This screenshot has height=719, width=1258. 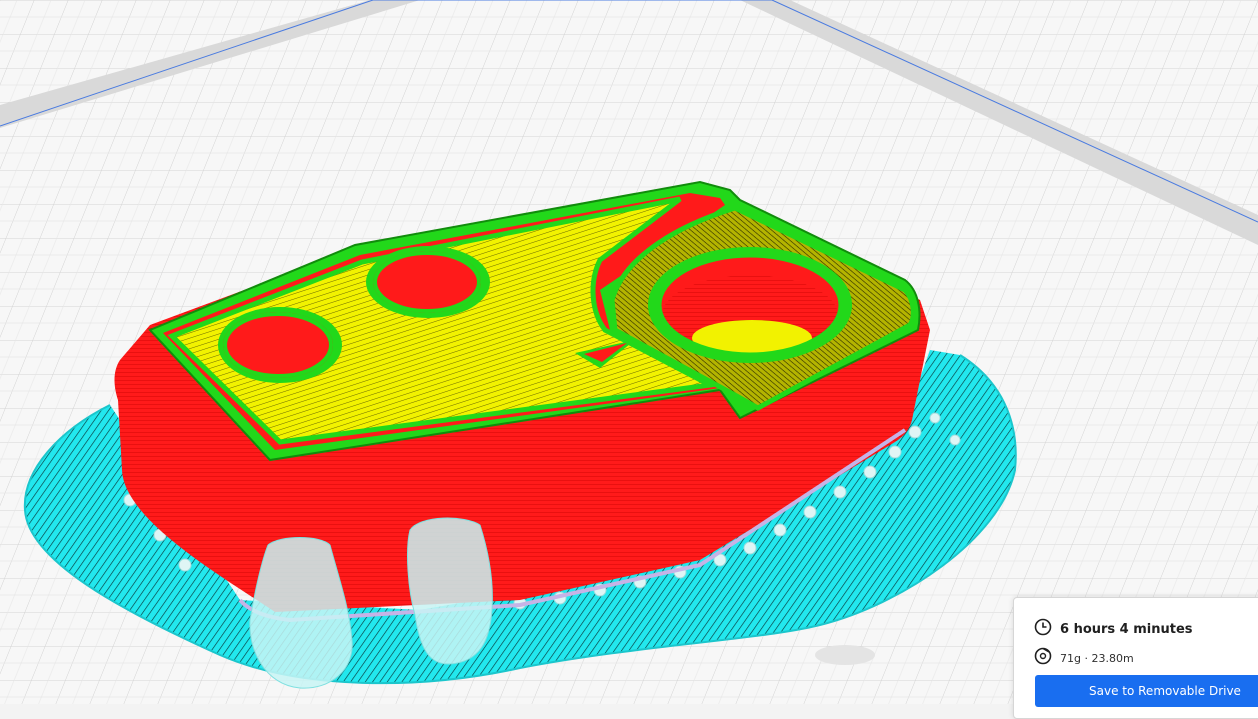 What do you see at coordinates (750, 305) in the screenshot?
I see `hole-large` at bounding box center [750, 305].